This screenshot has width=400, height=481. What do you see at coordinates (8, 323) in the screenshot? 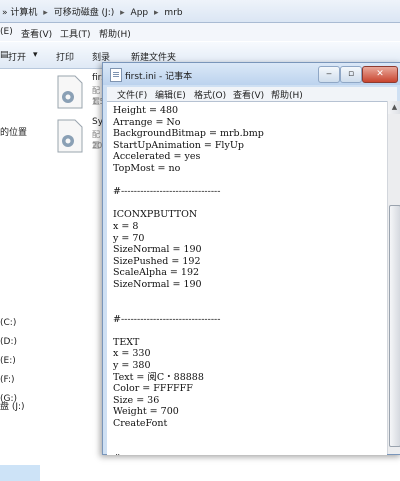
I see `nav-drive-c: (C:)` at bounding box center [8, 323].